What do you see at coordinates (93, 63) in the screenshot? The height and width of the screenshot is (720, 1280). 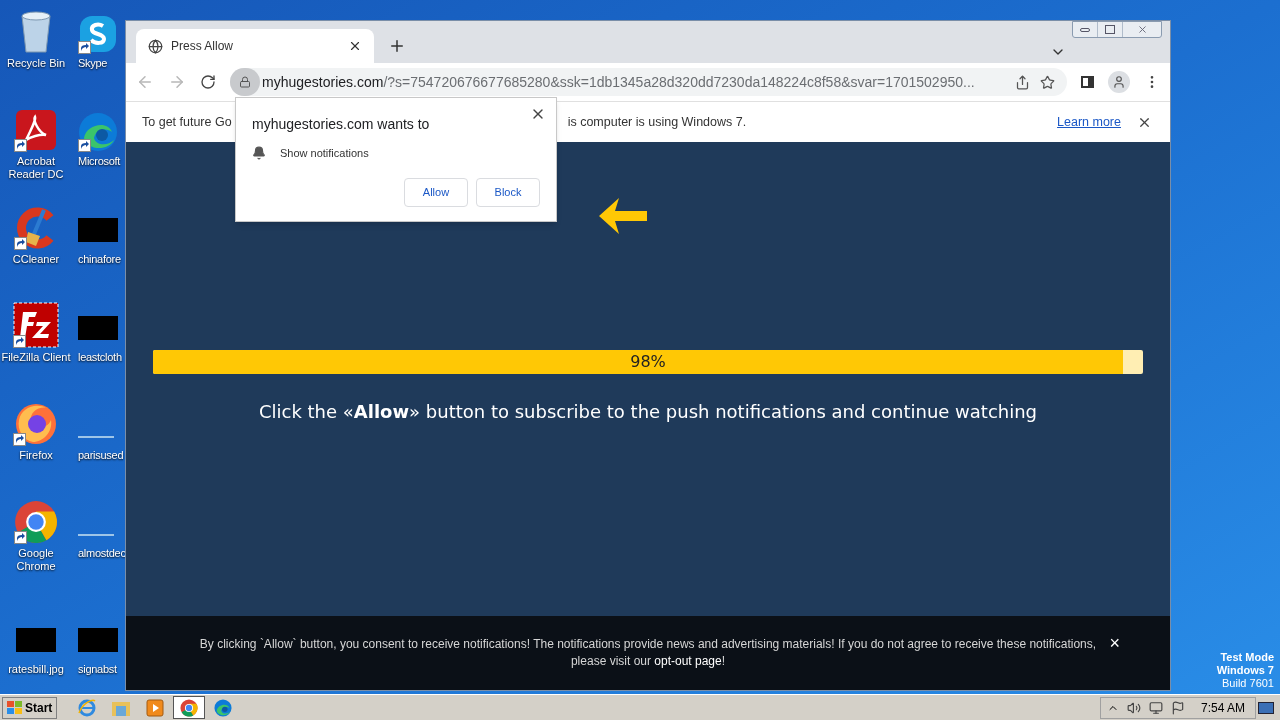 I see `desktop-icon-label: Skype` at bounding box center [93, 63].